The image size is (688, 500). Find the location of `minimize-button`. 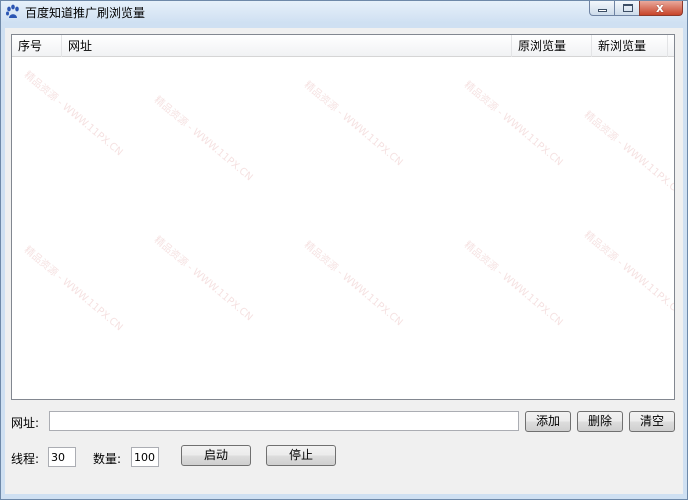

minimize-button is located at coordinates (602, 8).